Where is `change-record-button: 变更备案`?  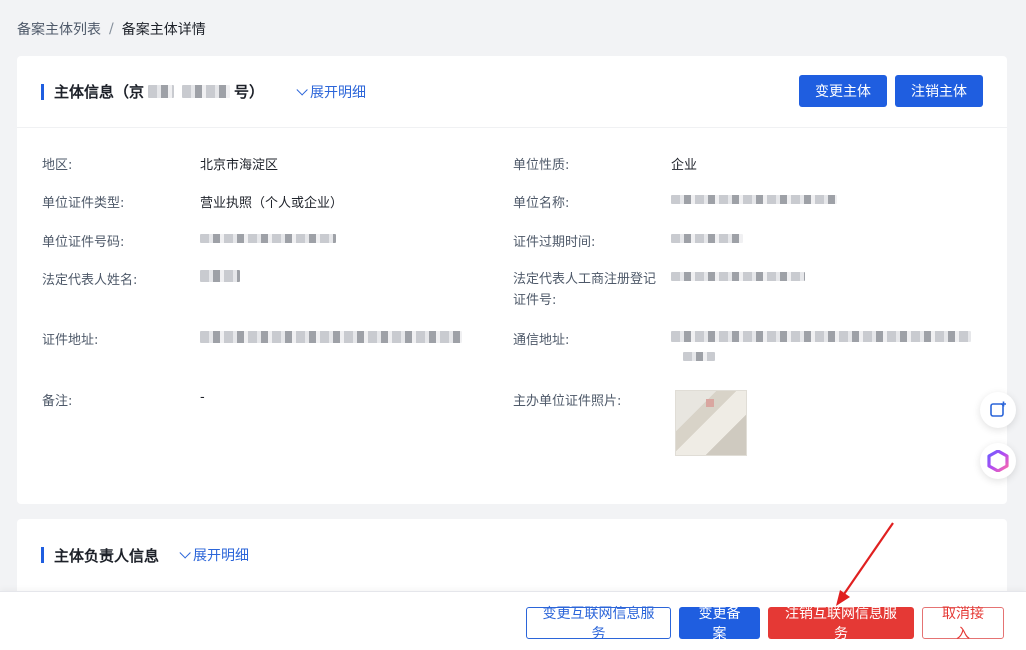 change-record-button: 变更备案 is located at coordinates (719, 624).